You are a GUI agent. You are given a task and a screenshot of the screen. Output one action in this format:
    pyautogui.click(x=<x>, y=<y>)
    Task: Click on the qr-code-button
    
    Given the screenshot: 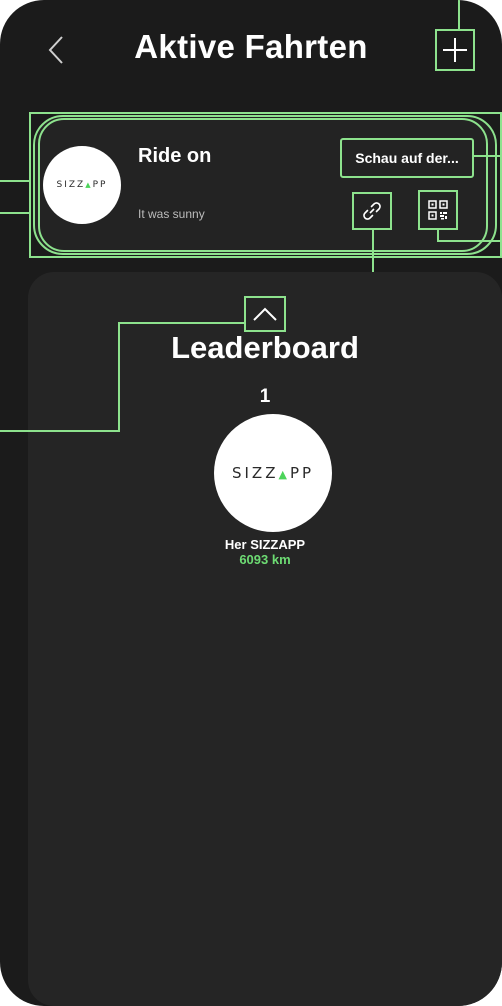 What is the action you would take?
    pyautogui.click(x=438, y=210)
    